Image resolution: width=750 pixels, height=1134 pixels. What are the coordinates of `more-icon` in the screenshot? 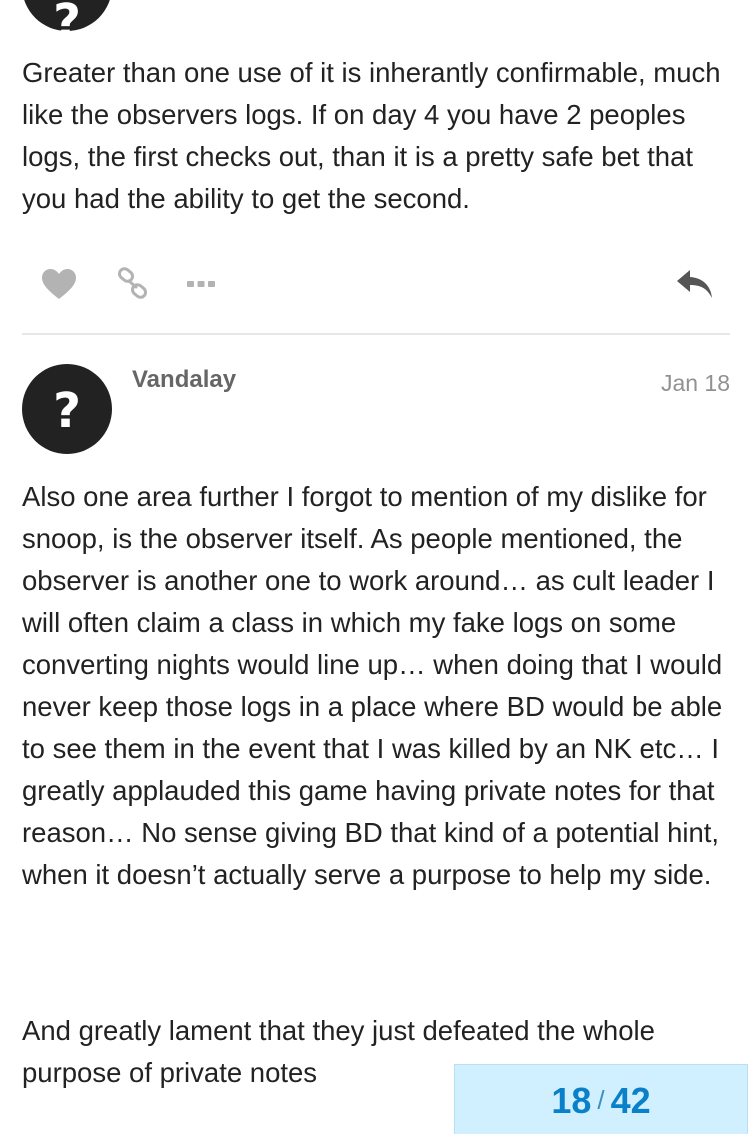 It's located at (201, 284).